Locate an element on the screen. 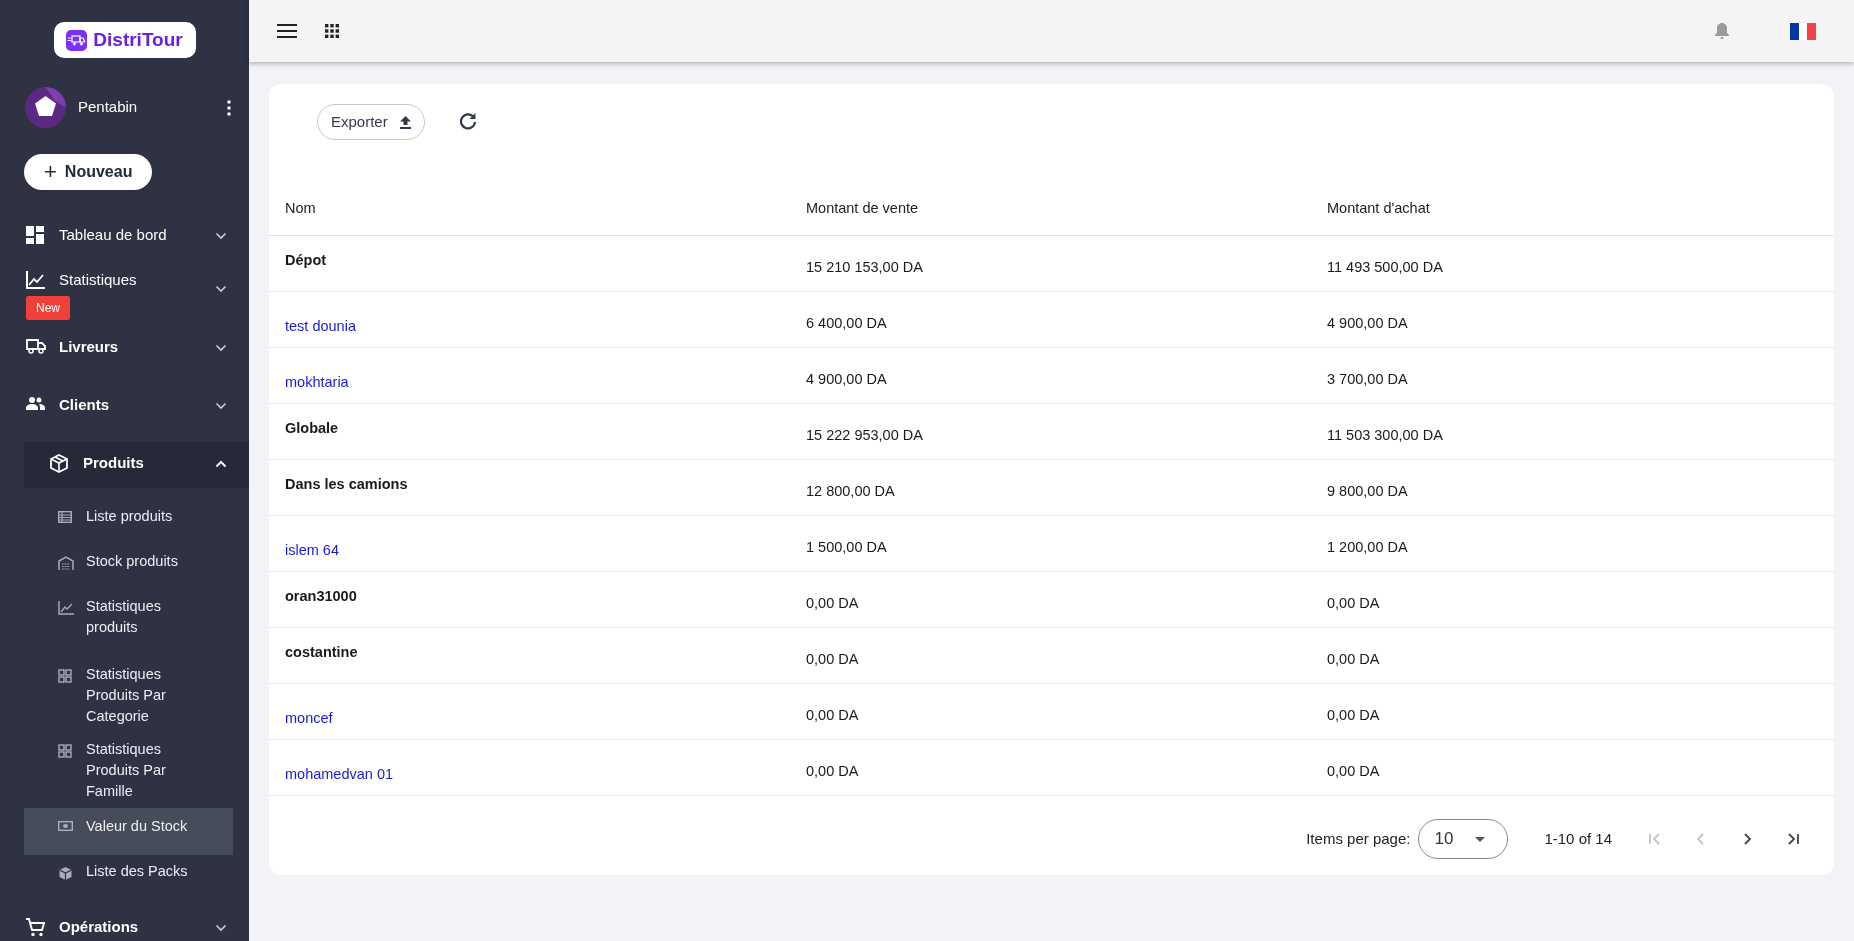 The height and width of the screenshot is (941, 1854). group-name: costantine is located at coordinates (321, 652).